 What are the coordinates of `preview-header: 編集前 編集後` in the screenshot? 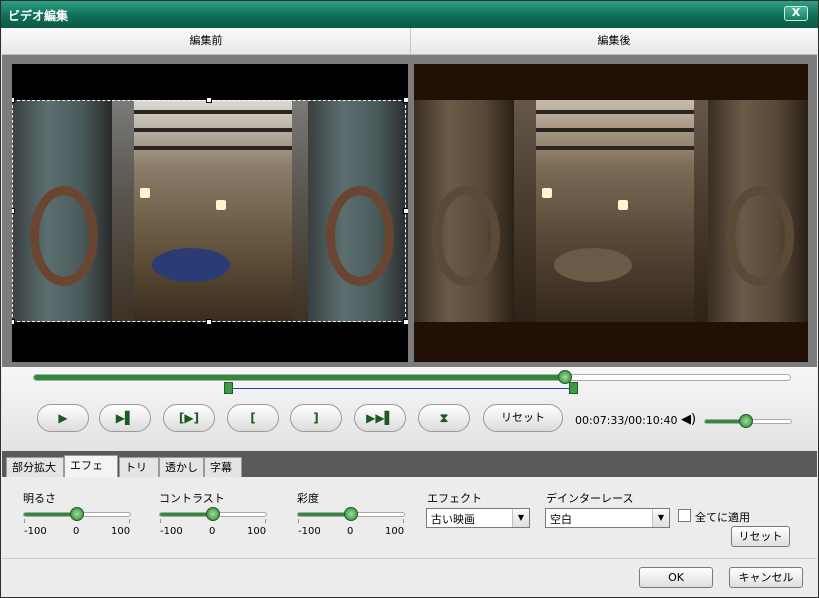 It's located at (409, 41).